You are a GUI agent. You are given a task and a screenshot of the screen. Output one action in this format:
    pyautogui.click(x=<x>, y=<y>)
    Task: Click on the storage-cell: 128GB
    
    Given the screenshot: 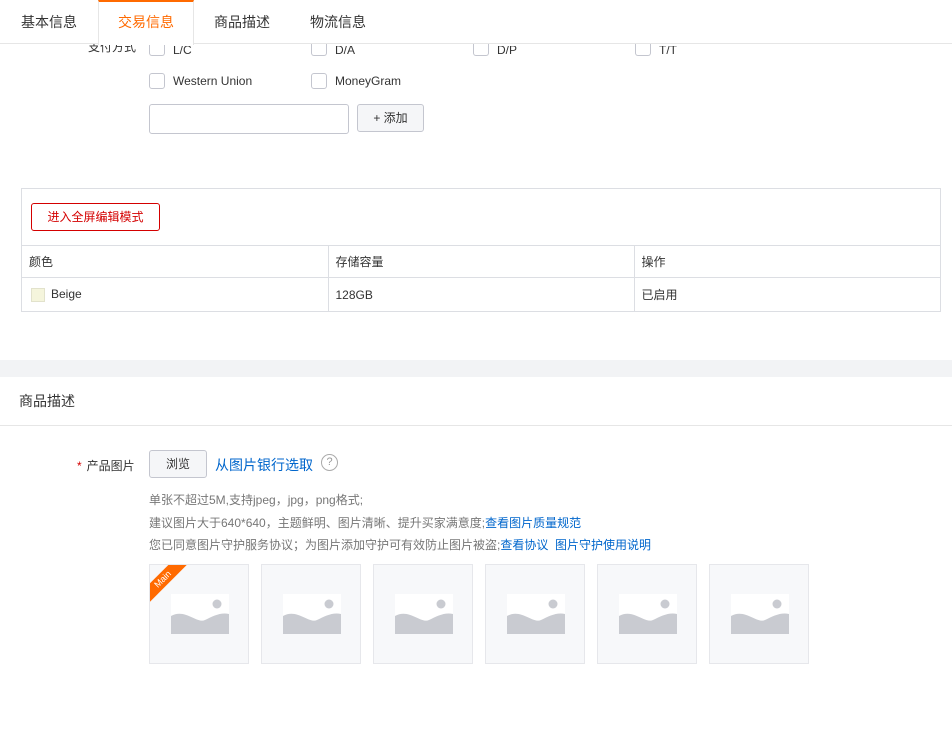 What is the action you would take?
    pyautogui.click(x=481, y=294)
    